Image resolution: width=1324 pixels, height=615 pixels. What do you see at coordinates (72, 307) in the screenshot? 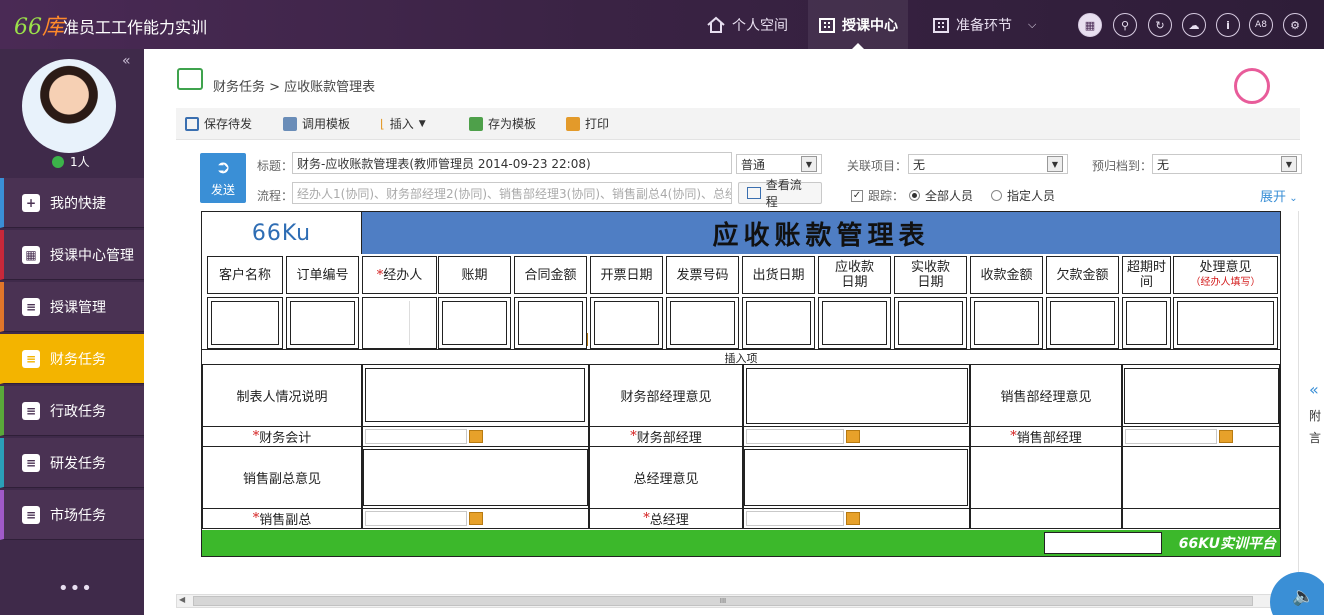
I see `sidebar-item-teaching-mgmt: ≡ 授课管理` at bounding box center [72, 307].